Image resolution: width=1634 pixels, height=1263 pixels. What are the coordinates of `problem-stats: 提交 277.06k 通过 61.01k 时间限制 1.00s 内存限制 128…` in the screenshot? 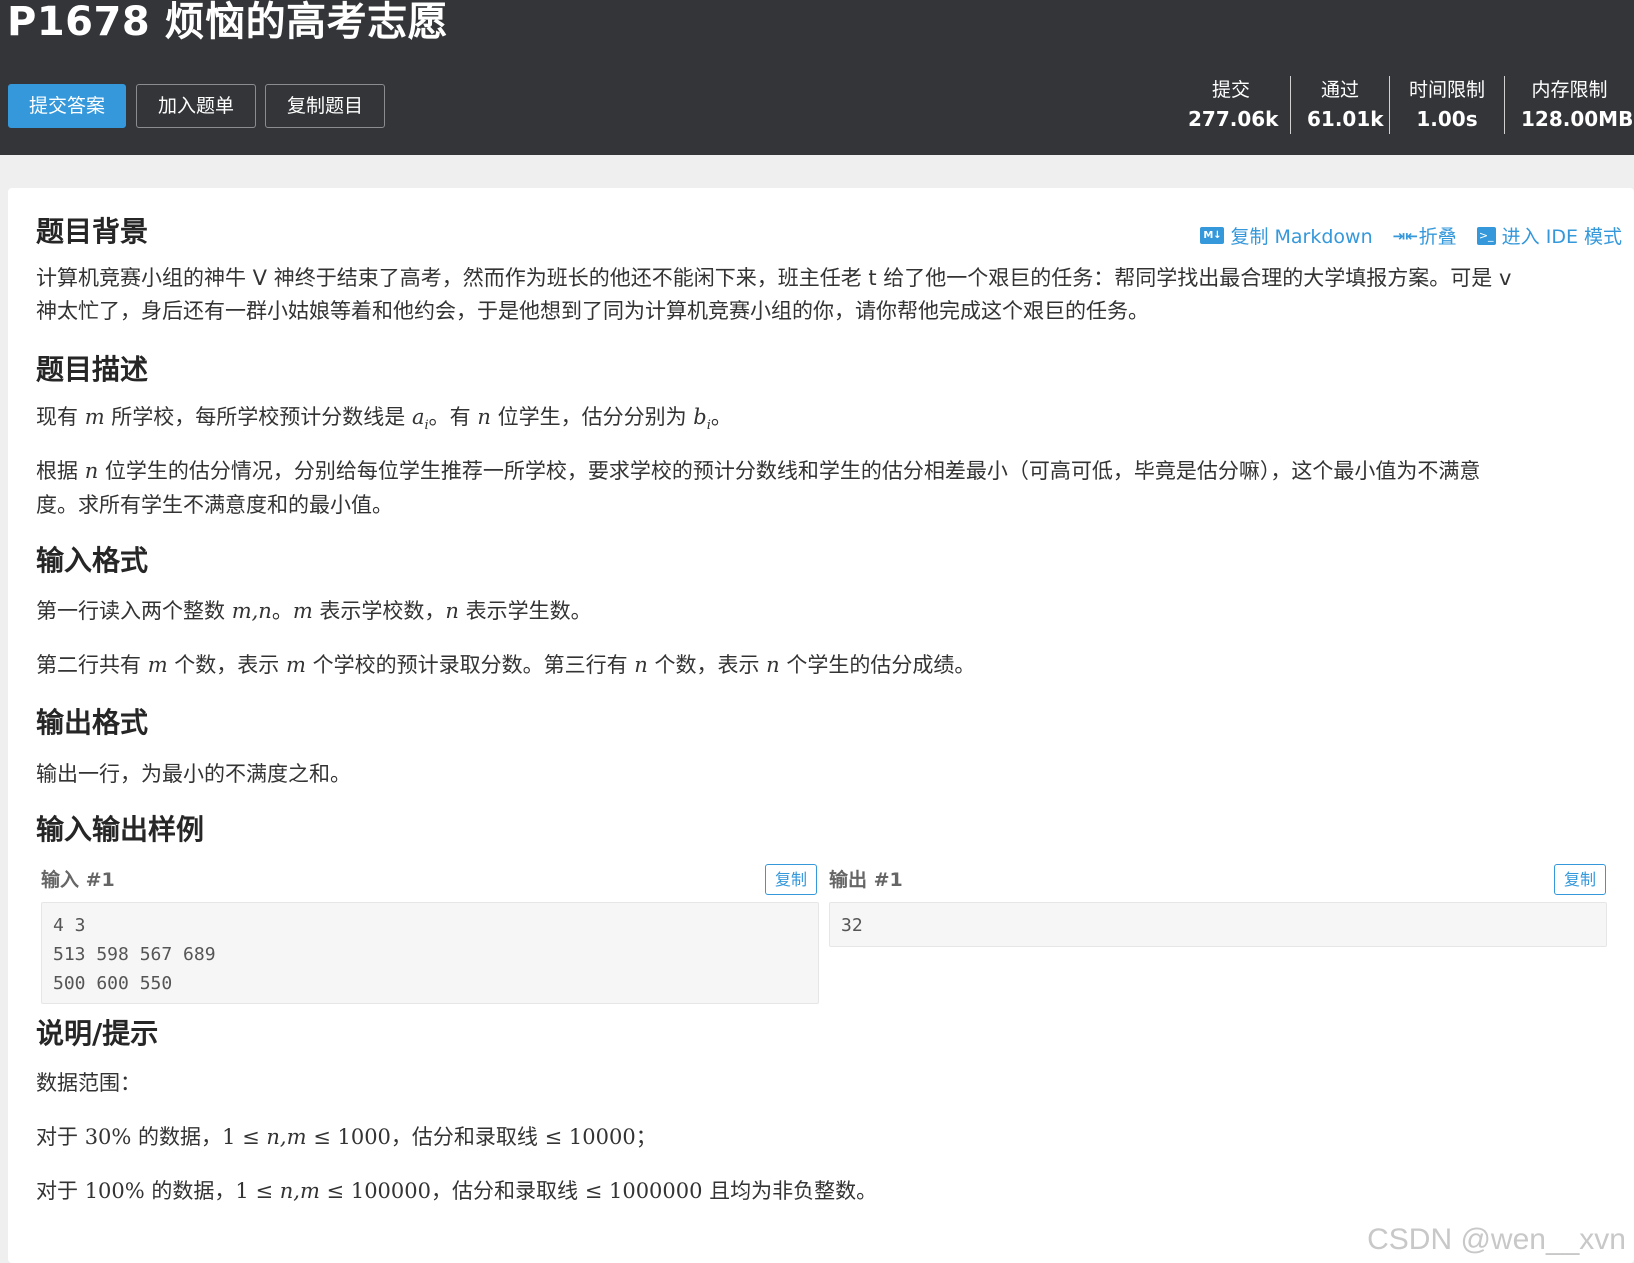 It's located at (1403, 105).